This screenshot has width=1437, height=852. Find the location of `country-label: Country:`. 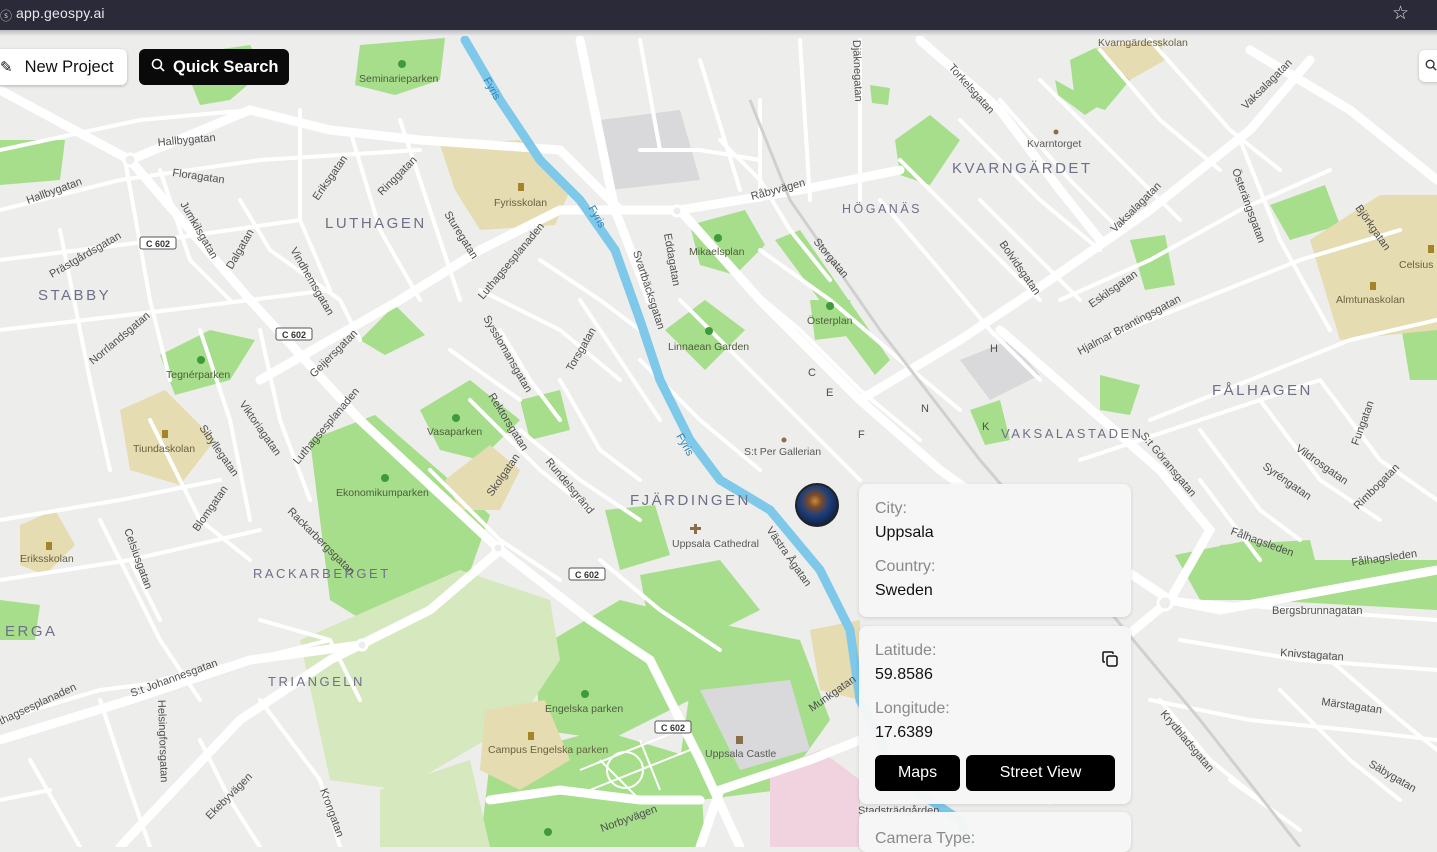

country-label: Country: is located at coordinates (905, 566).